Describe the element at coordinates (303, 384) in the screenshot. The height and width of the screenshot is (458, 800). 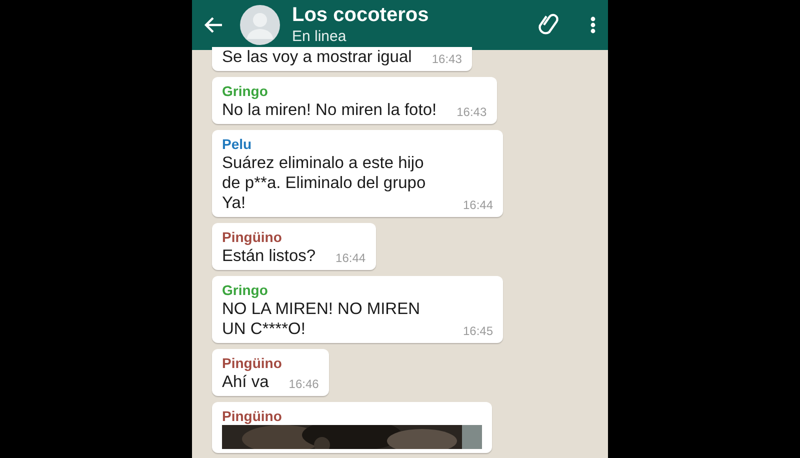
I see `message-time: 16:46` at that location.